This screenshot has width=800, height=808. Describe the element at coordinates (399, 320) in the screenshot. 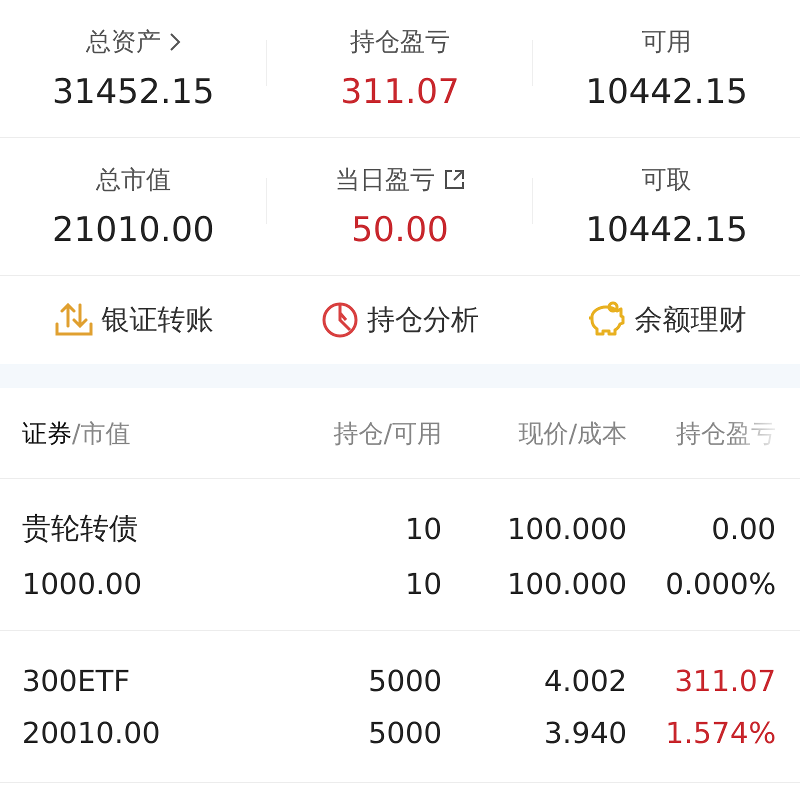

I see `action-button: 持仓分析` at that location.